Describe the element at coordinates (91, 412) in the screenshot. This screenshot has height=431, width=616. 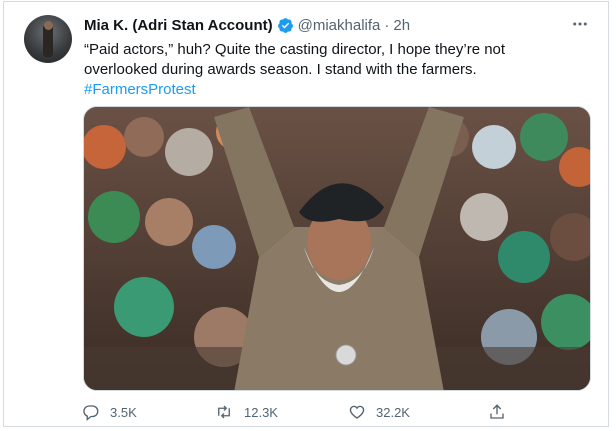
I see `reply-icon` at that location.